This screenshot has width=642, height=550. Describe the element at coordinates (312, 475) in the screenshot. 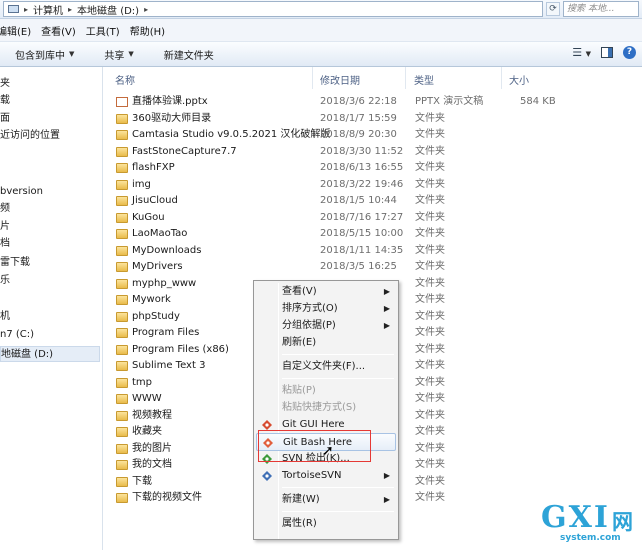

I see `menu-item-label: TortoiseSVN` at that location.